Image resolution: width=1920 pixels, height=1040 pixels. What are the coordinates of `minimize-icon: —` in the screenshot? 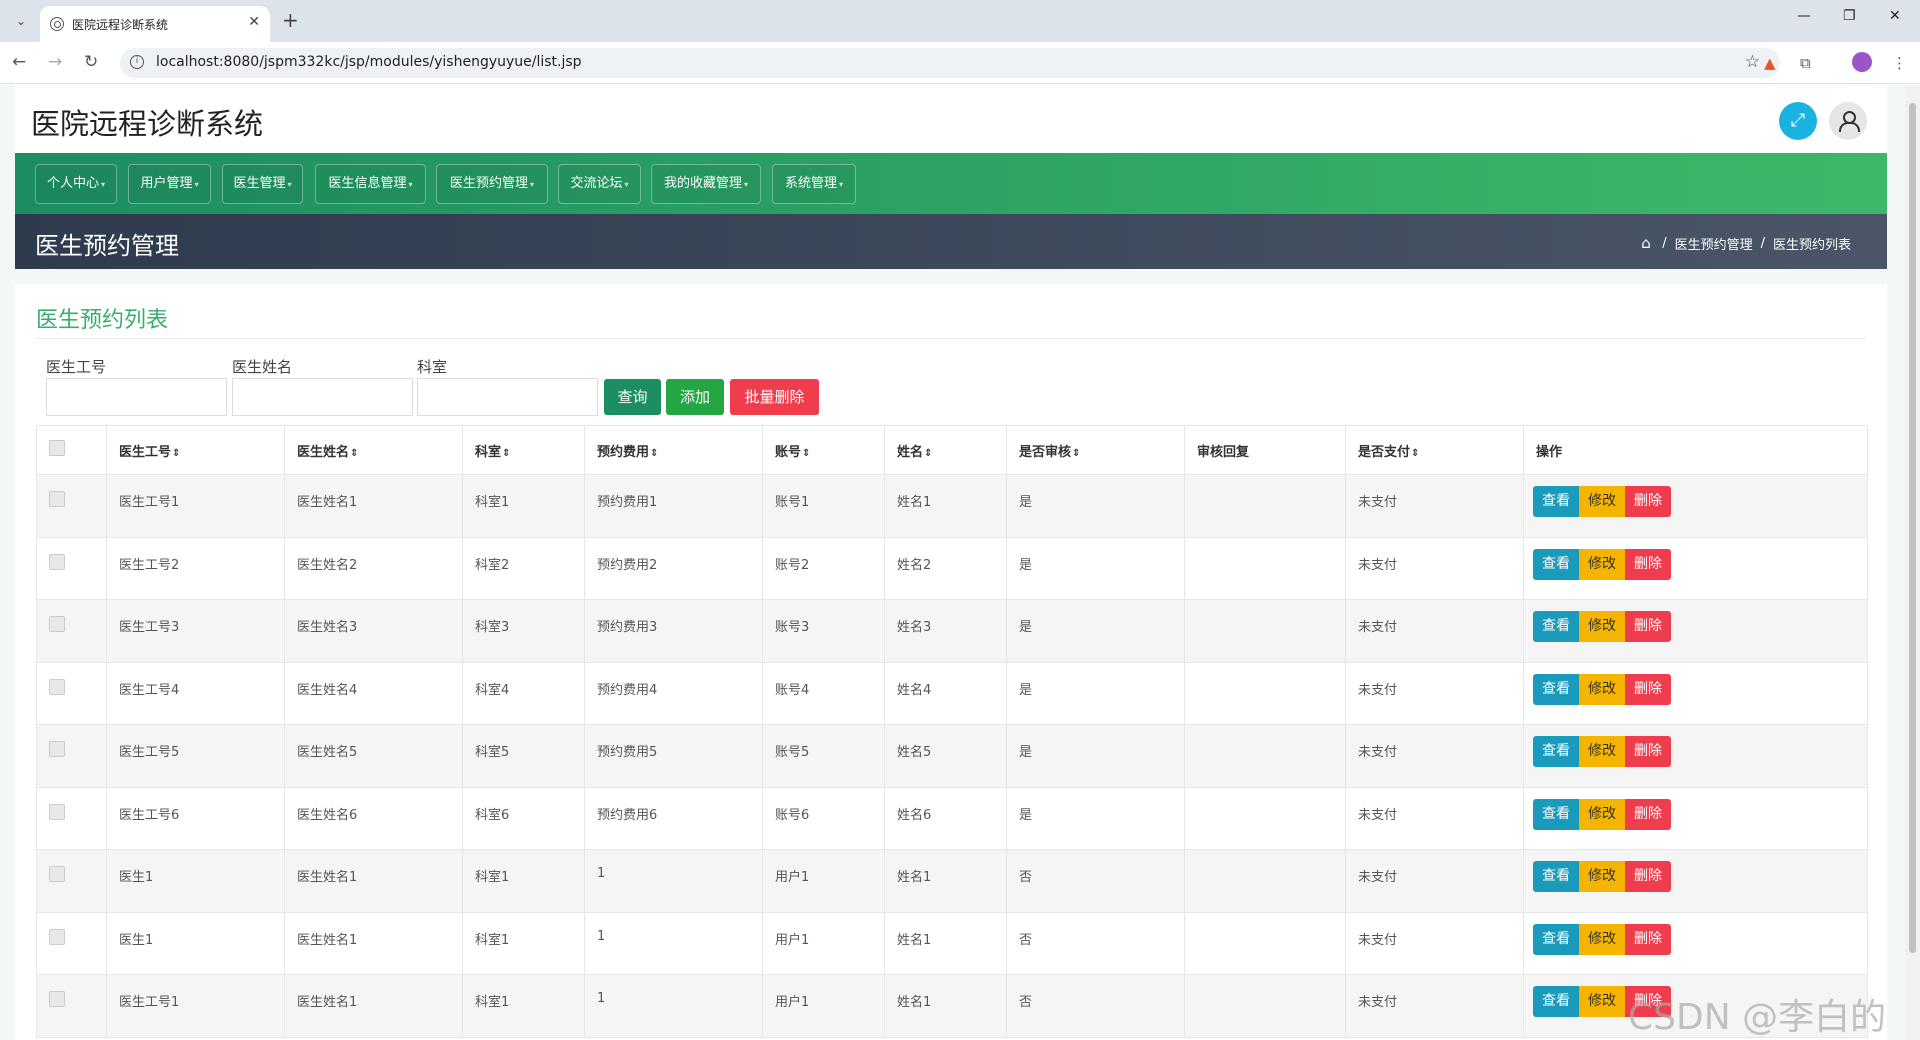 It's located at (1804, 16).